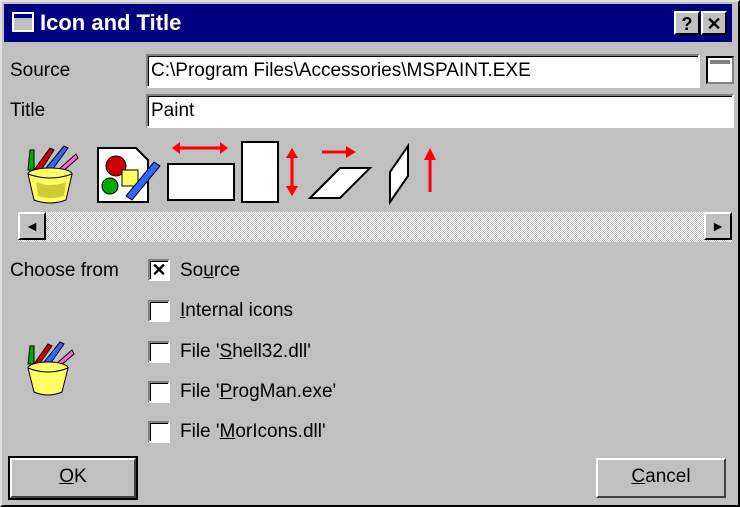  I want to click on rectangle-wide-icon, so click(201, 171).